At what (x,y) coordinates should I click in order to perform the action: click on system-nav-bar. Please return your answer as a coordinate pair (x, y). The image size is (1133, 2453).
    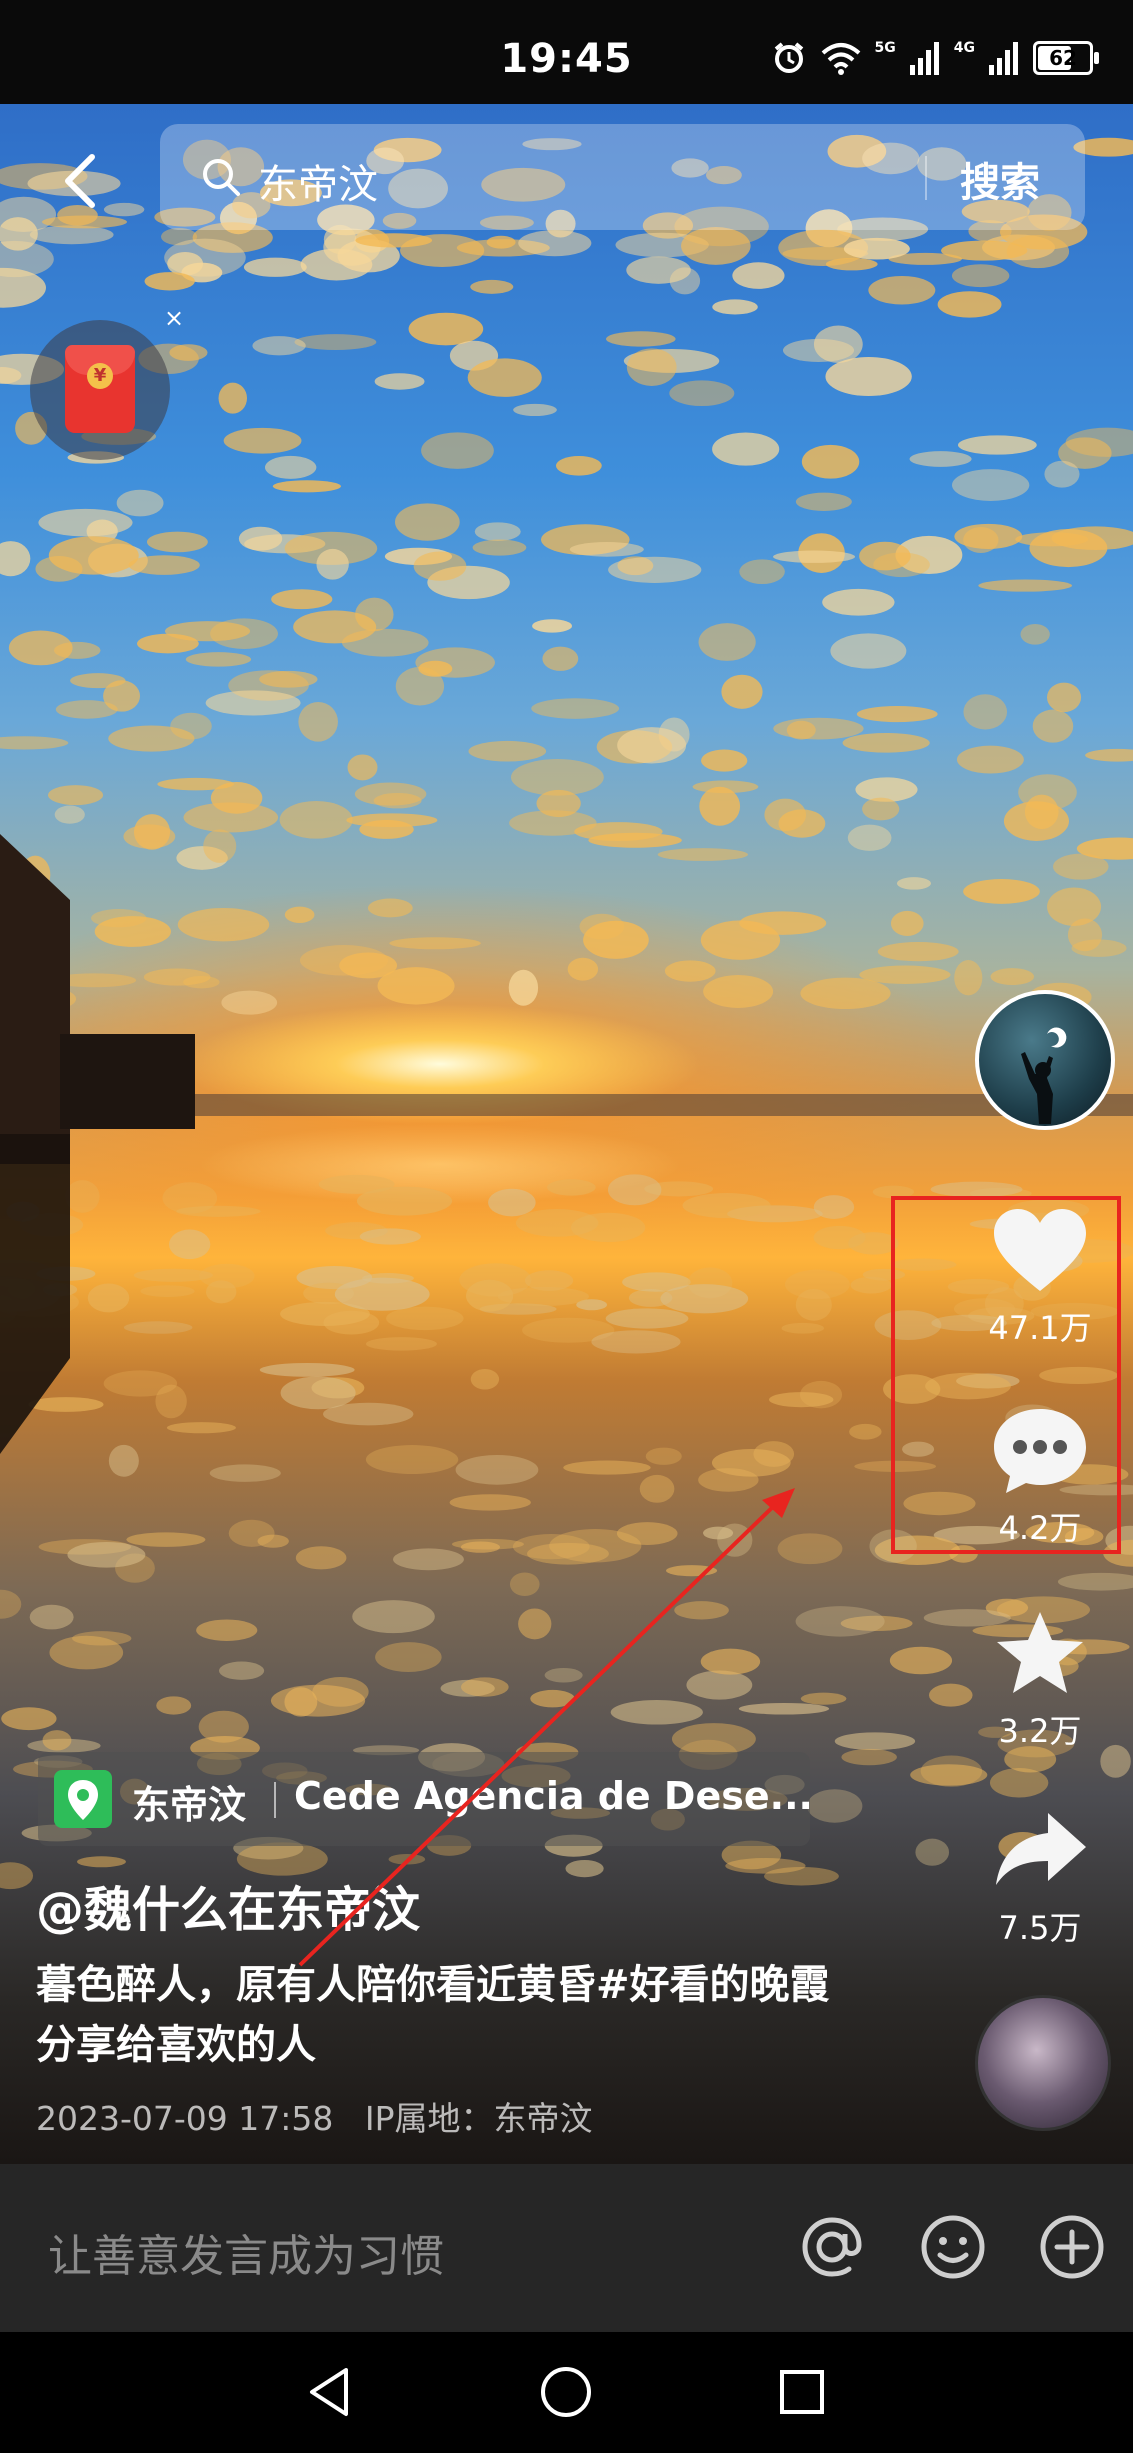
    Looking at the image, I should click on (566, 2392).